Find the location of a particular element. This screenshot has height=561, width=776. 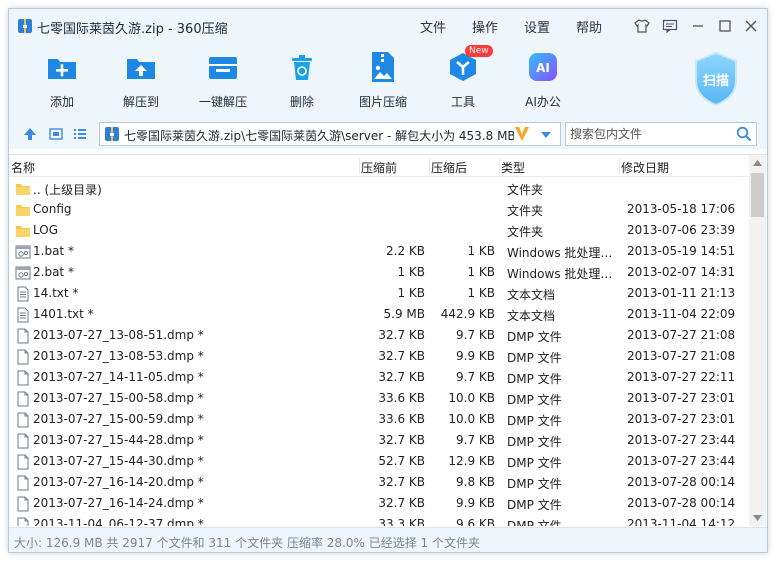

file-date: 2013-07-27 21:08 is located at coordinates (681, 356).